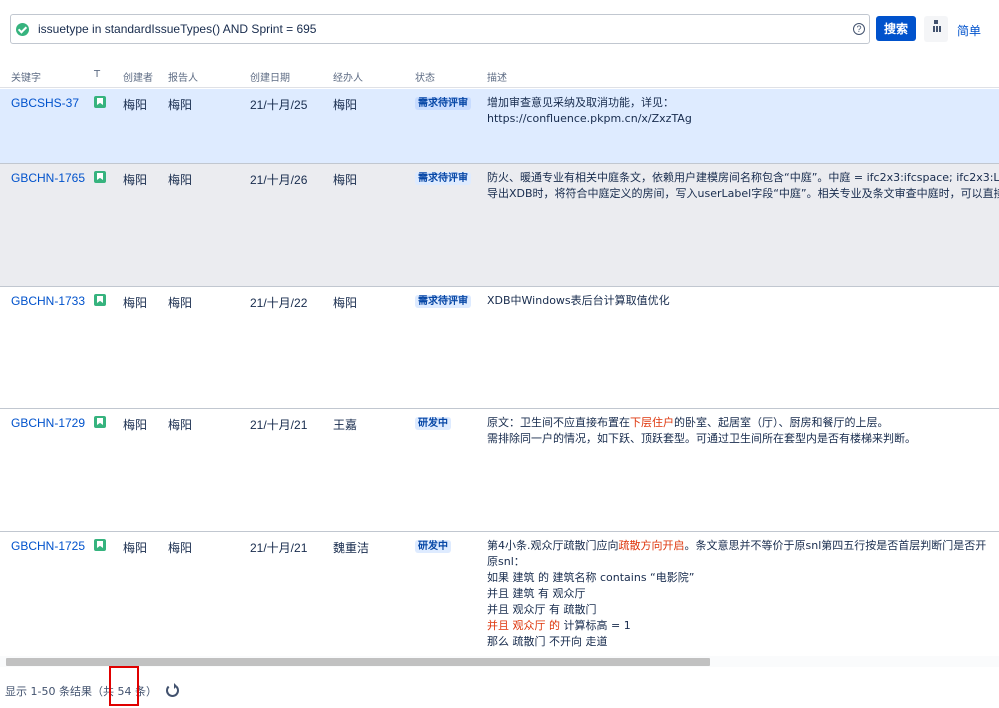 This screenshot has height=708, width=999. What do you see at coordinates (48, 546) in the screenshot?
I see `issue-key-link: GBCHN-1725` at bounding box center [48, 546].